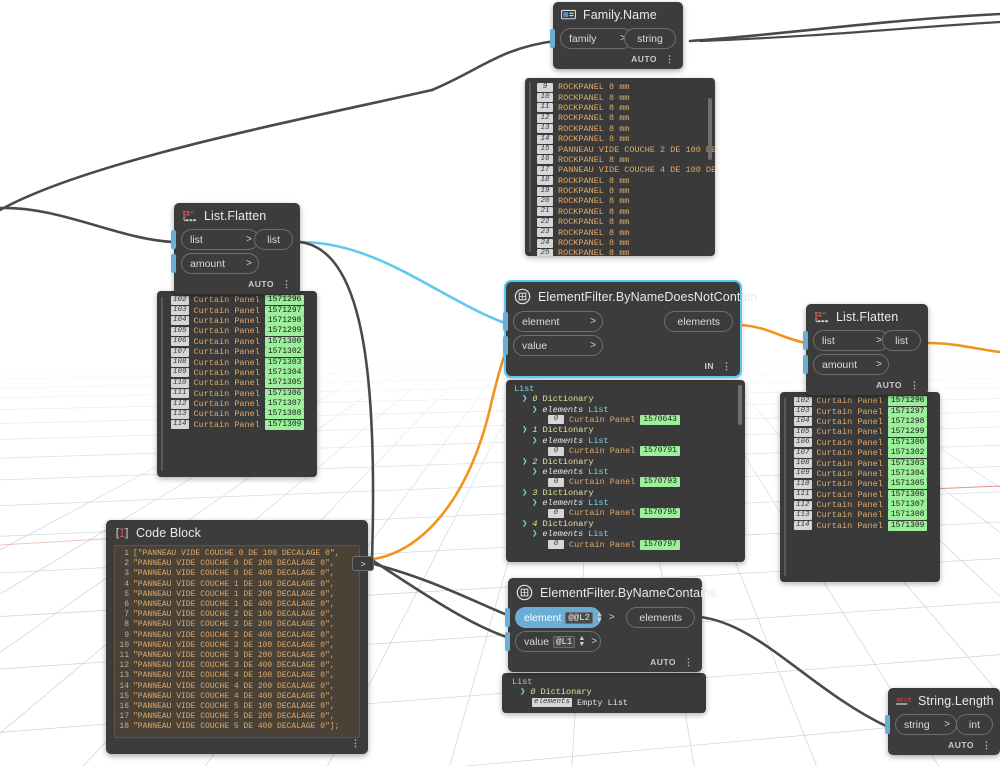  Describe the element at coordinates (944, 746) in the screenshot. I see `node-footer: AUTO ⋮` at that location.